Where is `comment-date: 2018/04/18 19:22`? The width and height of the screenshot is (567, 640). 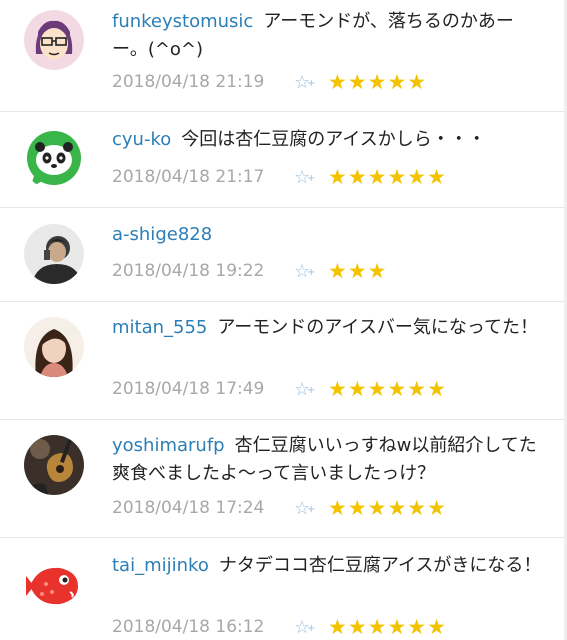
comment-date: 2018/04/18 19:22 is located at coordinates (188, 271).